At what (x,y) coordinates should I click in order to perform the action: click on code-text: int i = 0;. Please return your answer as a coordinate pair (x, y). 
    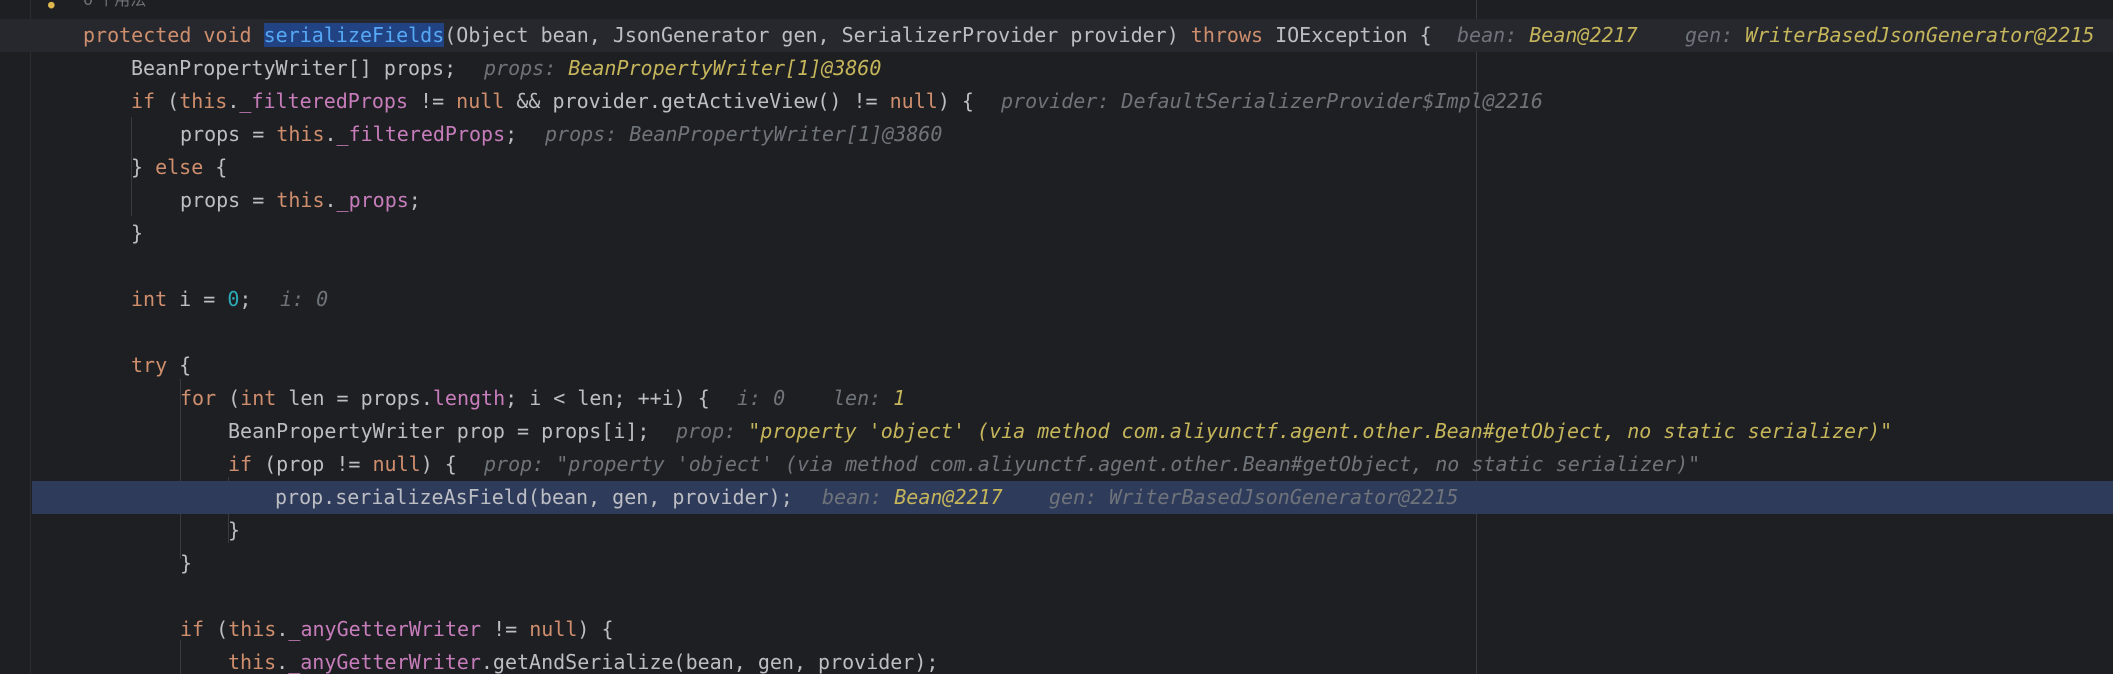
    Looking at the image, I should click on (191, 299).